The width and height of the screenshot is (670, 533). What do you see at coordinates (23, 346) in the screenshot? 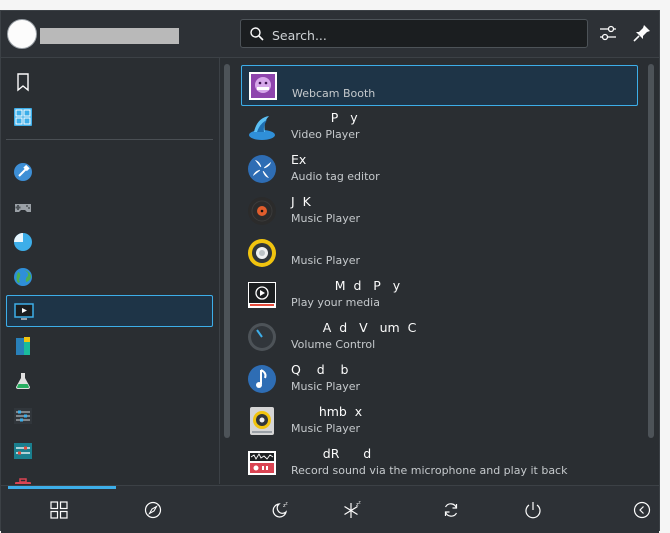
I see `office-icon` at bounding box center [23, 346].